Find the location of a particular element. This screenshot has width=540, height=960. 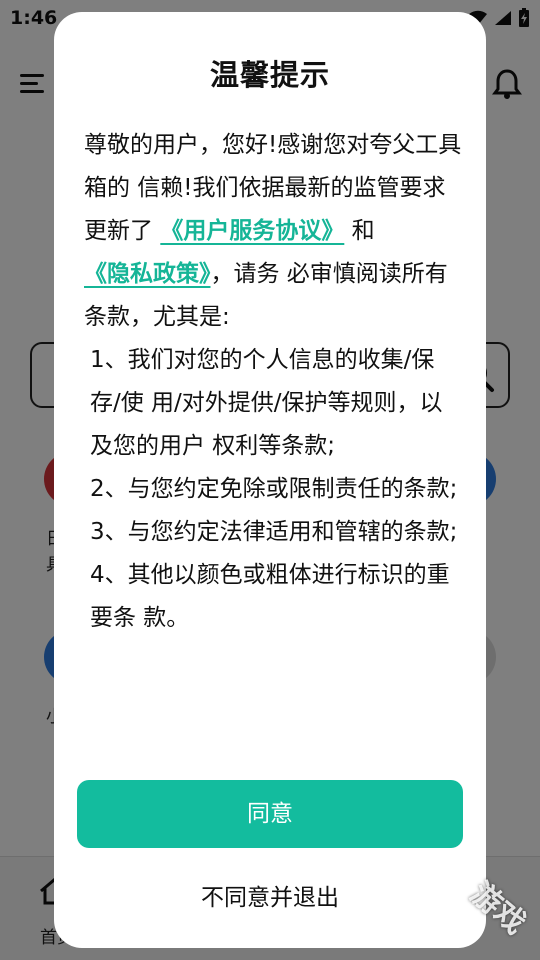

agree-button: 同意 is located at coordinates (270, 814).